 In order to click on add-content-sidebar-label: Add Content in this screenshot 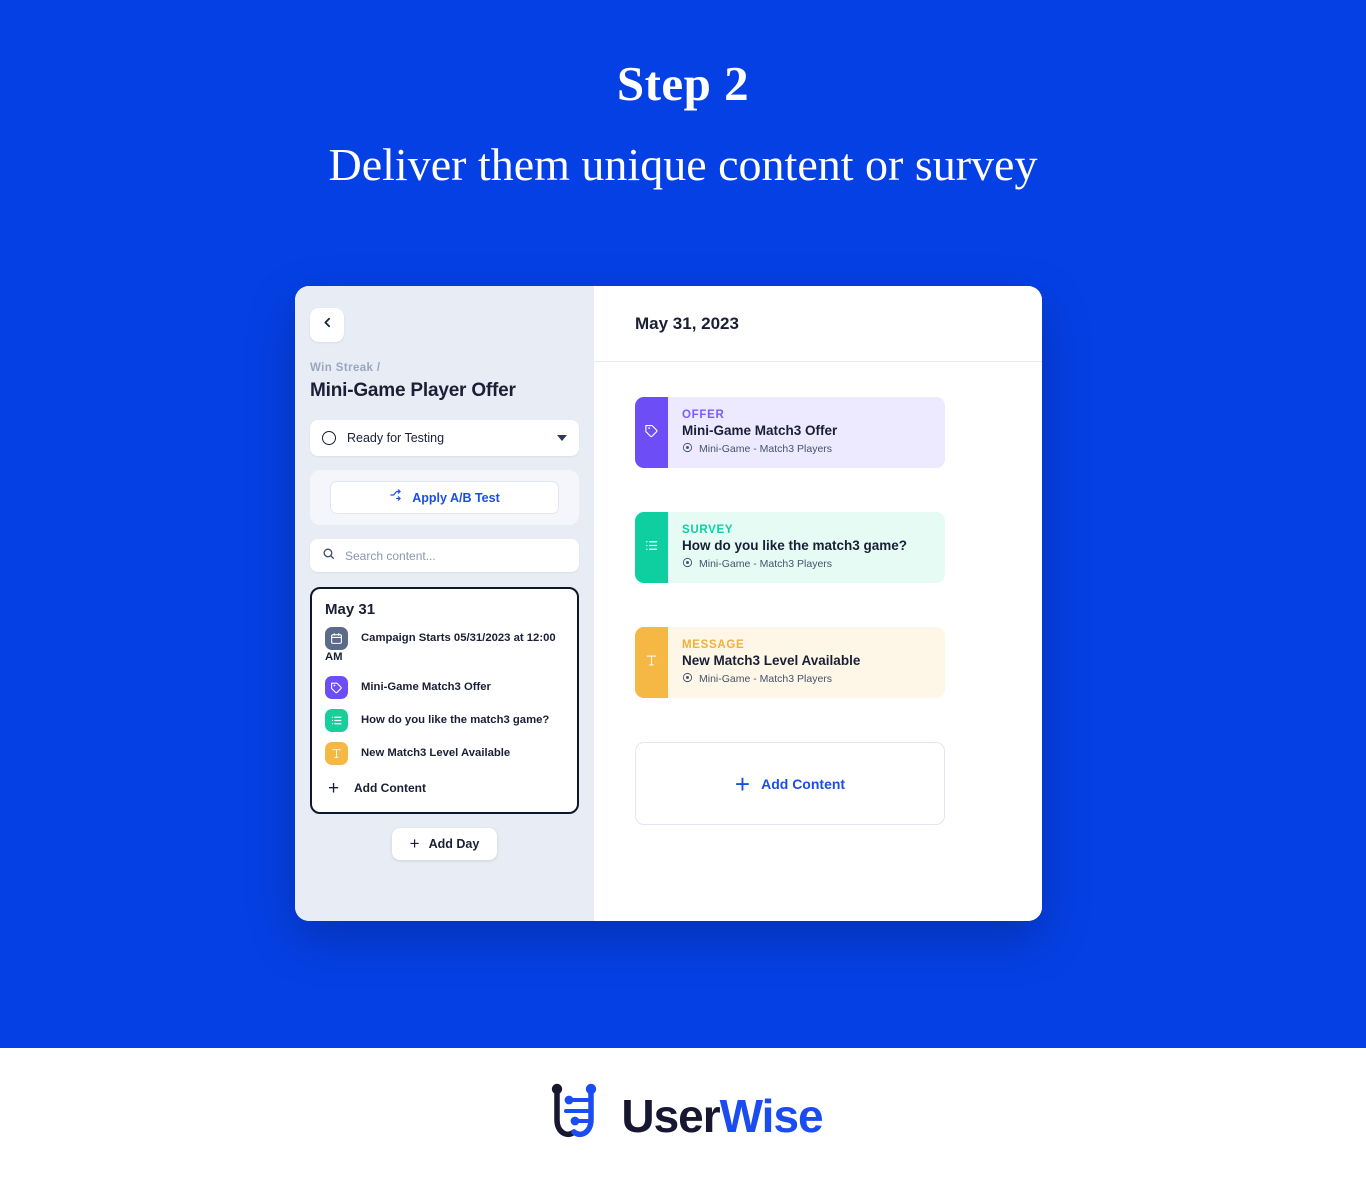, I will do `click(390, 788)`.